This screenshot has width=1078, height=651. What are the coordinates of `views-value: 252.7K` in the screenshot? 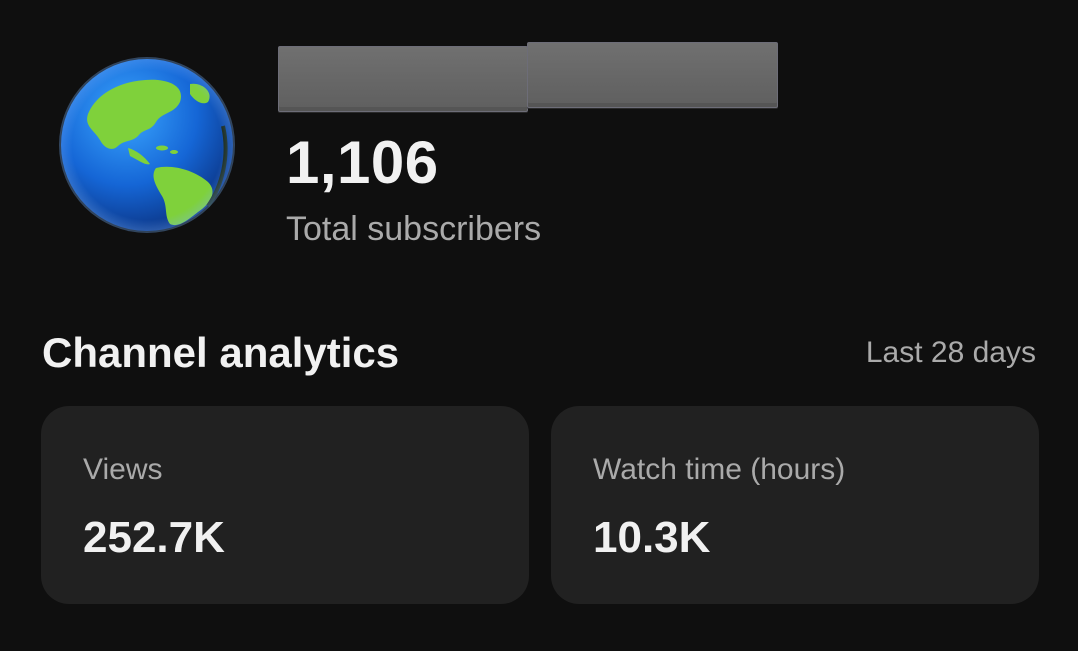 It's located at (154, 537).